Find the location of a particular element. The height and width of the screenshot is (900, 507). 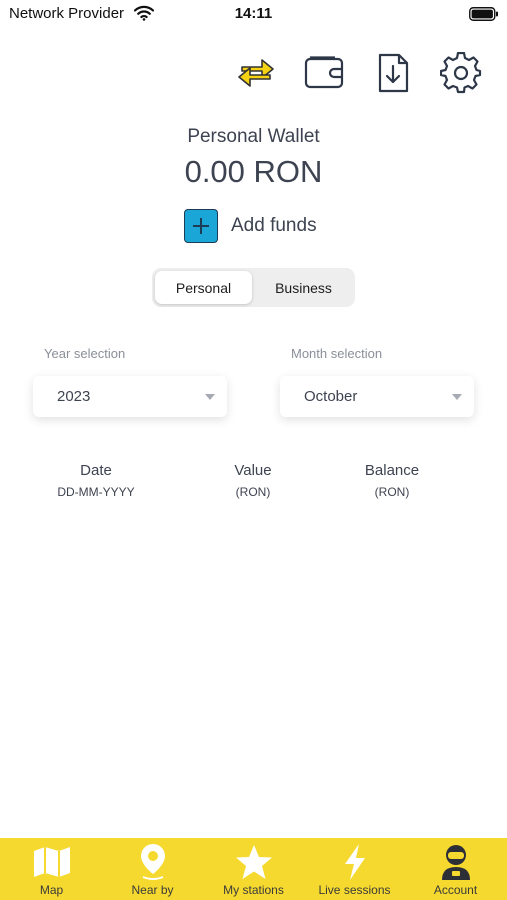

wallet-title: Personal Wallet is located at coordinates (253, 136).